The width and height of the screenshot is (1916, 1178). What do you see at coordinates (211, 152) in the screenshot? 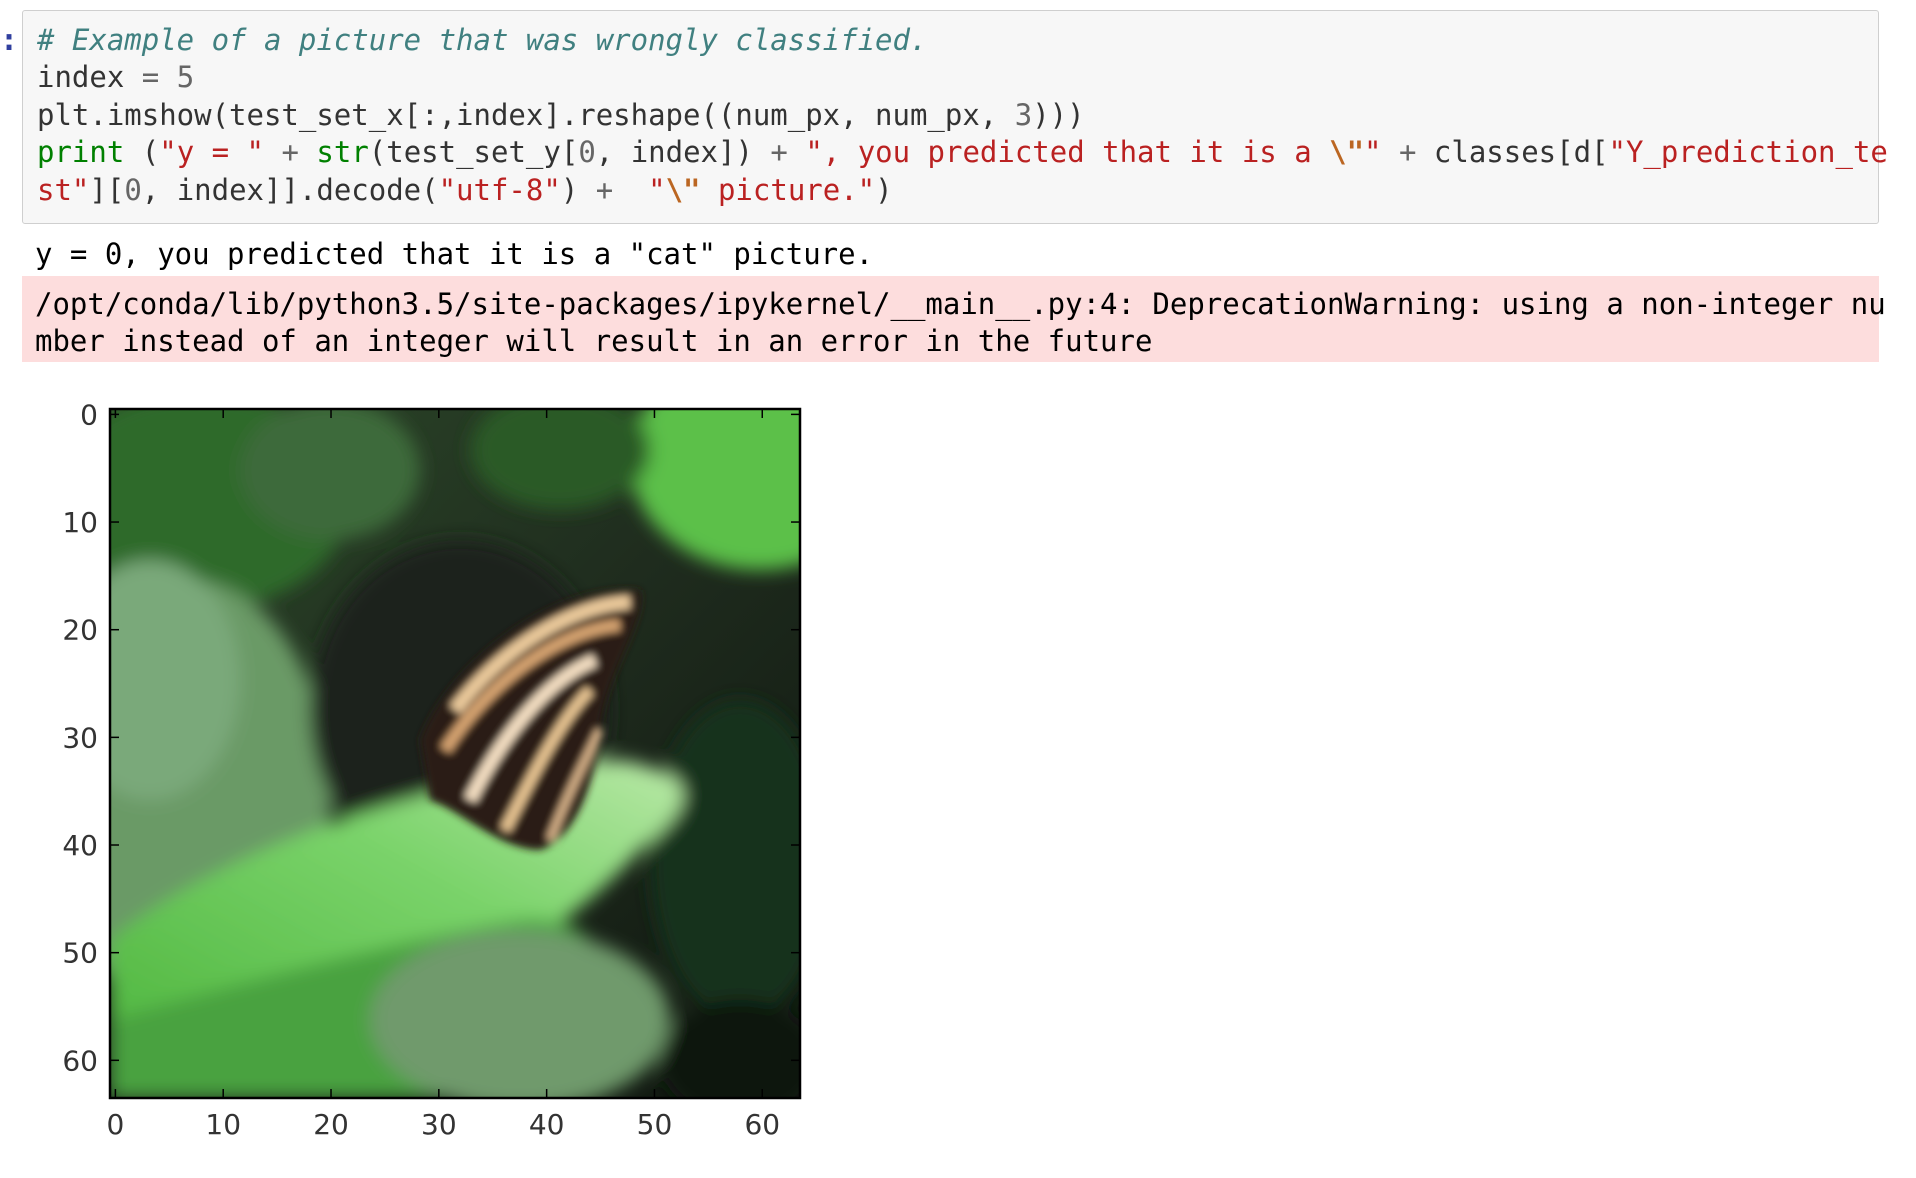
I see `code-token: "y = "` at bounding box center [211, 152].